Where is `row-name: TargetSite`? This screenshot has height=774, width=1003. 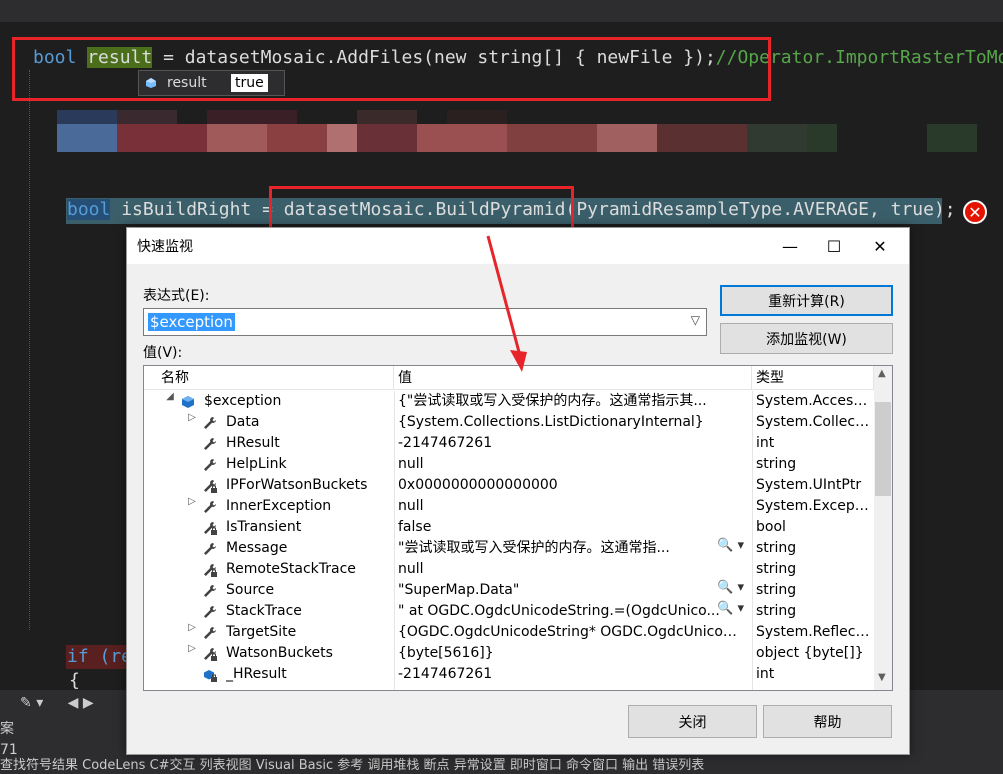 row-name: TargetSite is located at coordinates (261, 632).